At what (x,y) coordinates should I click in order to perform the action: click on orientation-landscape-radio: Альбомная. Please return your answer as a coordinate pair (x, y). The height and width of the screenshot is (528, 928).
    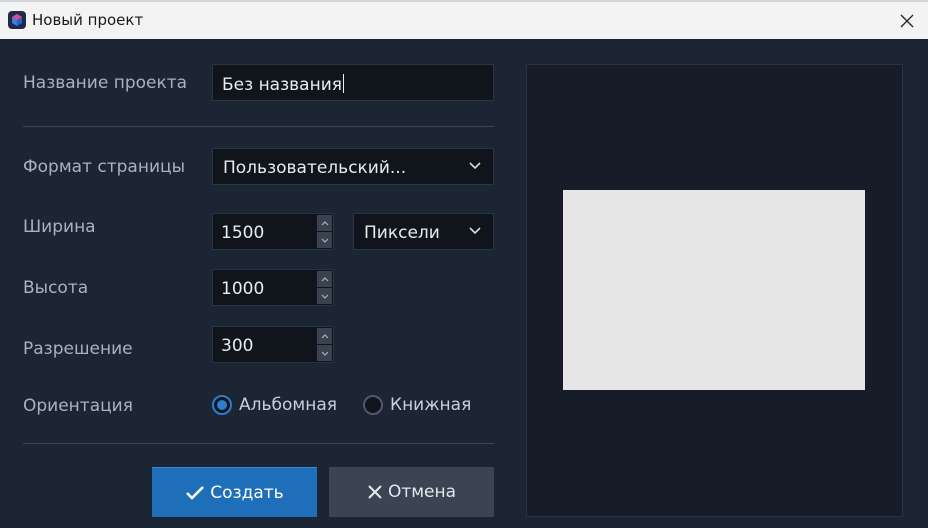
    Looking at the image, I should click on (274, 405).